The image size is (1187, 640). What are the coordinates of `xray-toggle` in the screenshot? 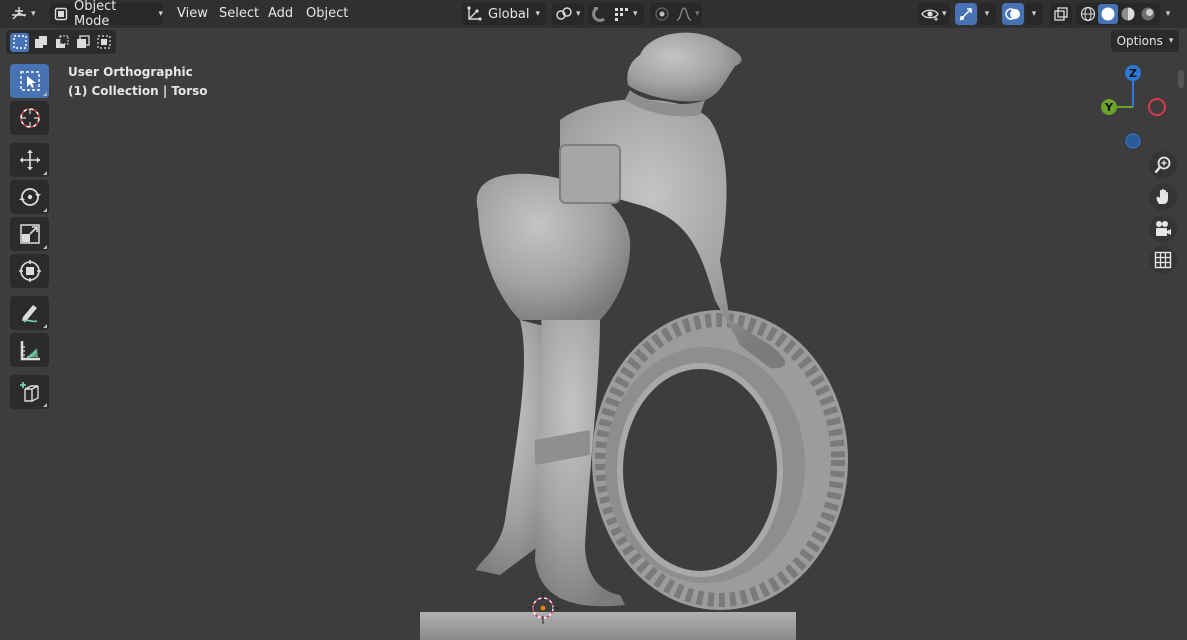 It's located at (1061, 14).